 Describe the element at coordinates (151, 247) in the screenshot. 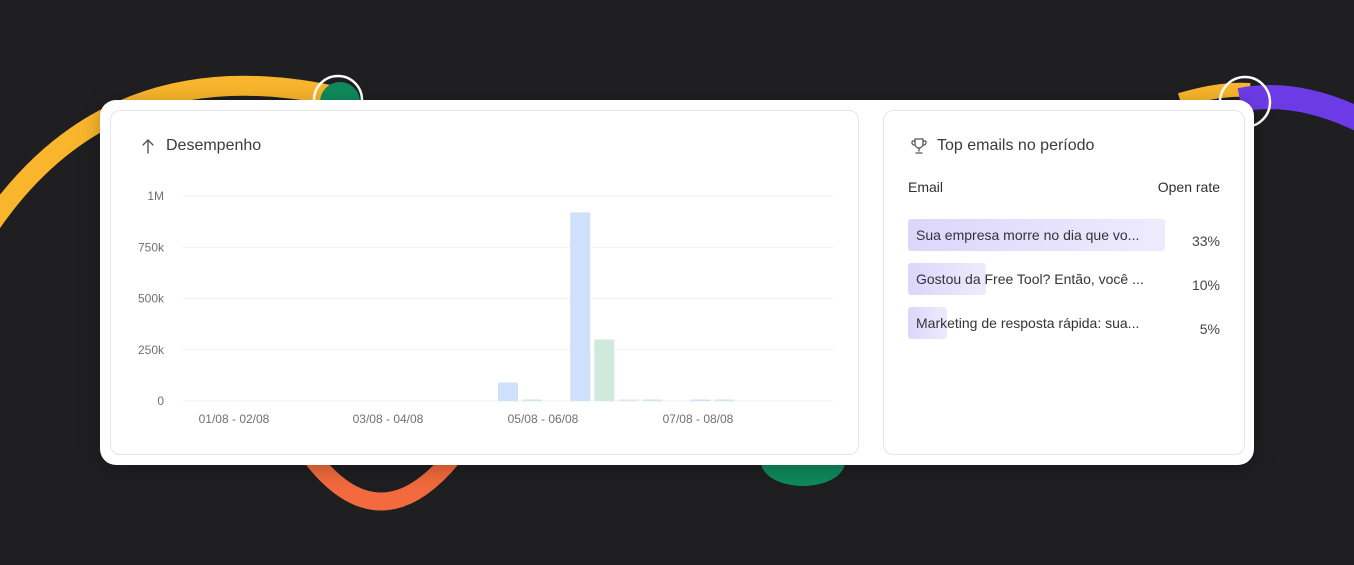

I see `y-tick-label: 750k` at that location.